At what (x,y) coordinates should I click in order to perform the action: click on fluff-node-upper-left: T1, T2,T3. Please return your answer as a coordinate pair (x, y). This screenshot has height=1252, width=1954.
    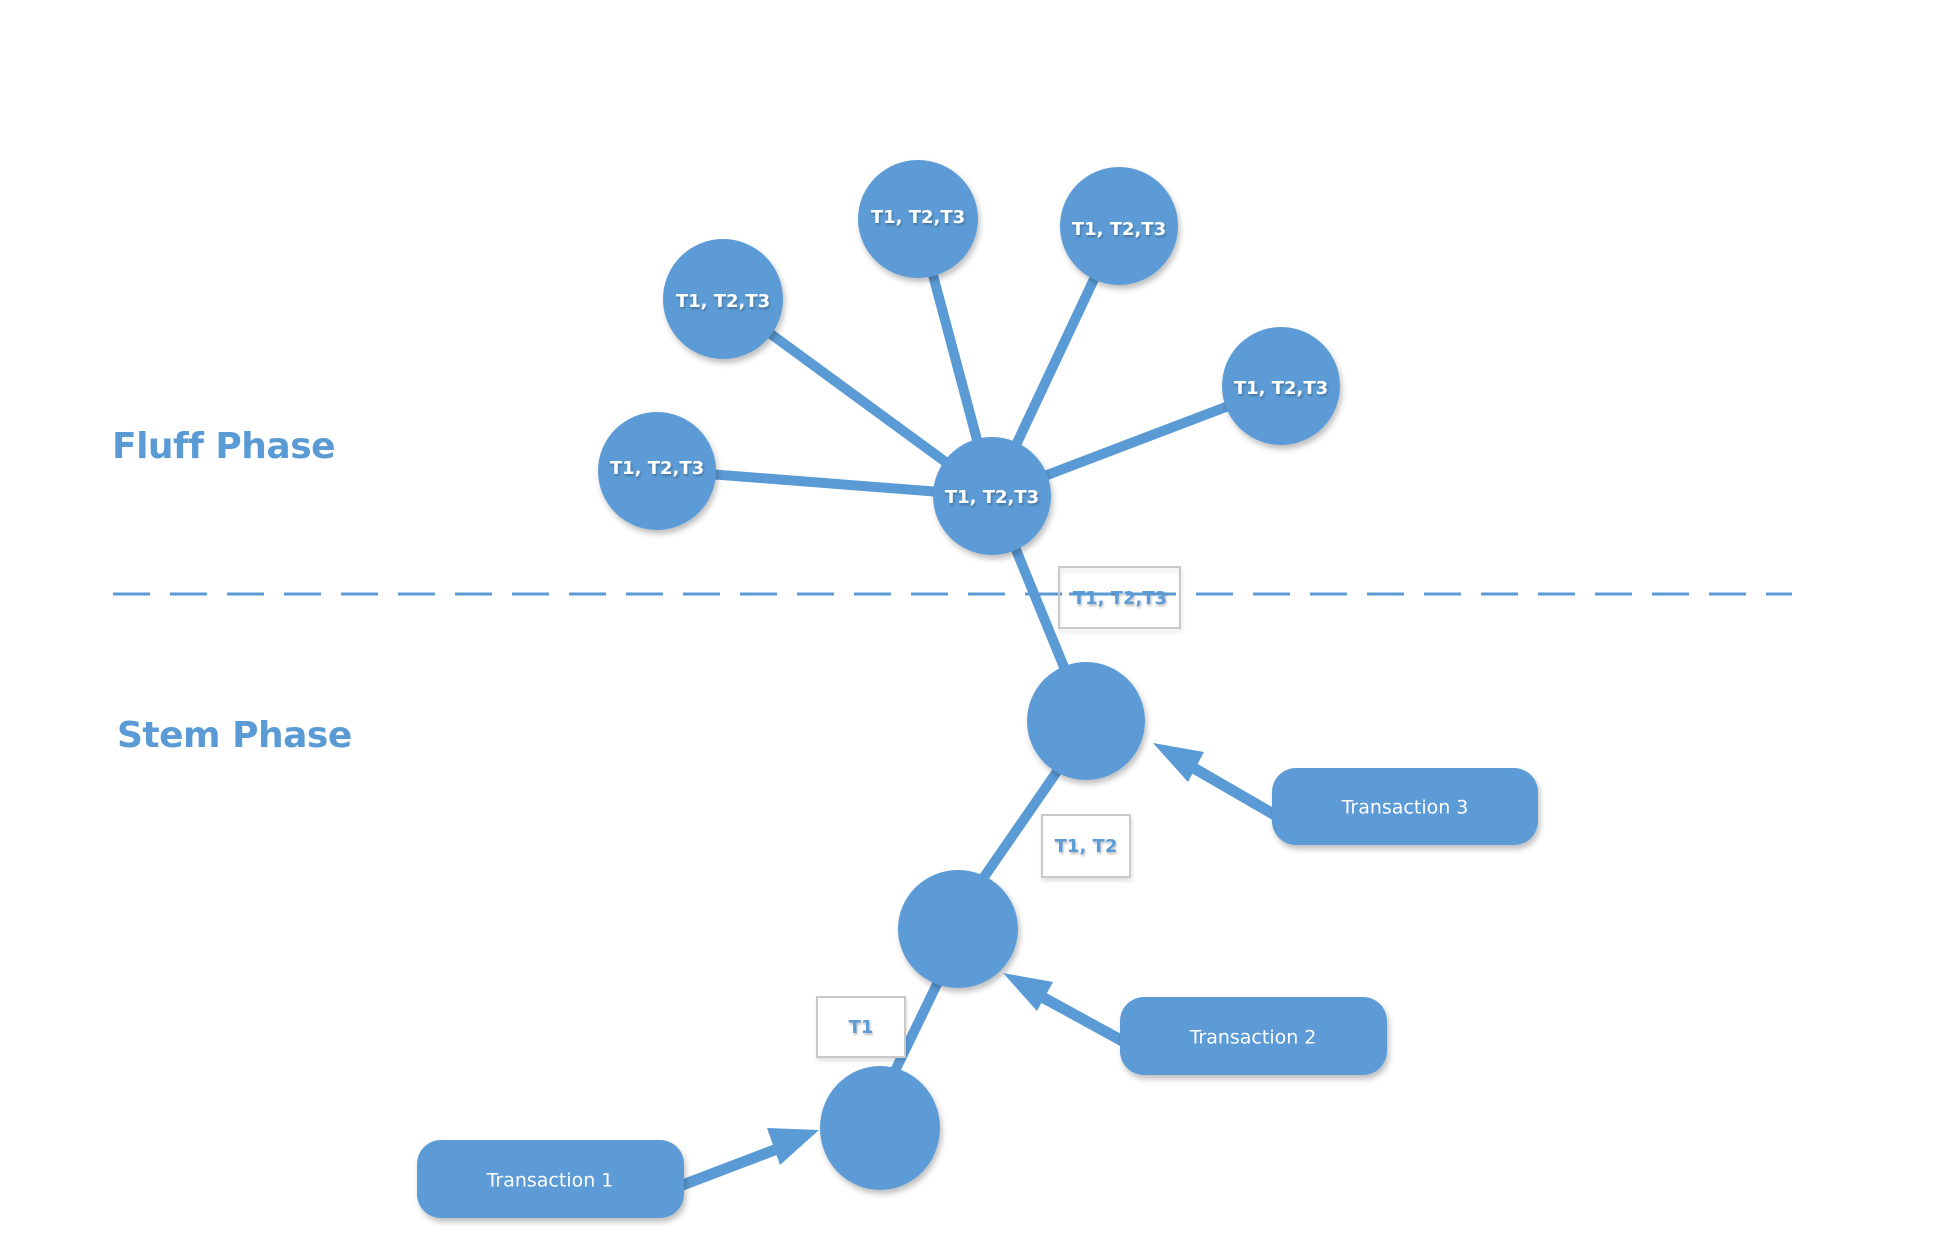
    Looking at the image, I should click on (723, 299).